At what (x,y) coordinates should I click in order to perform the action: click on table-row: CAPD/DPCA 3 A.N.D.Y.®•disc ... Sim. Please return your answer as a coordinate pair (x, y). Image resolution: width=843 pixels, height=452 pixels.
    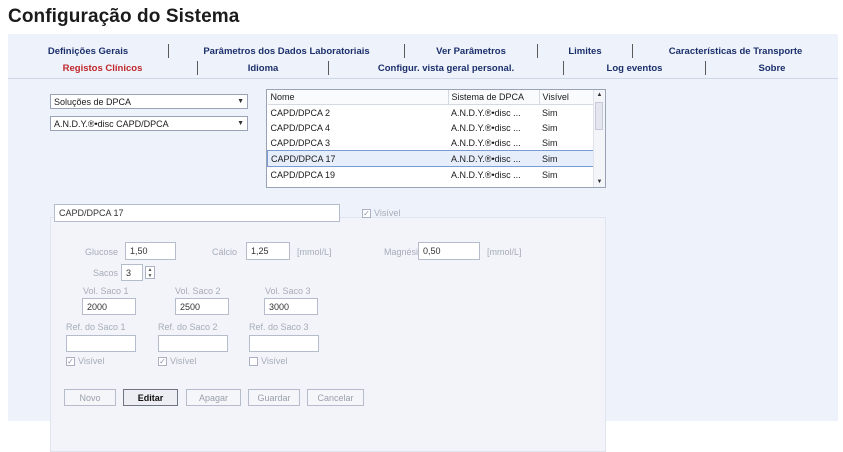
    Looking at the image, I should click on (431, 143).